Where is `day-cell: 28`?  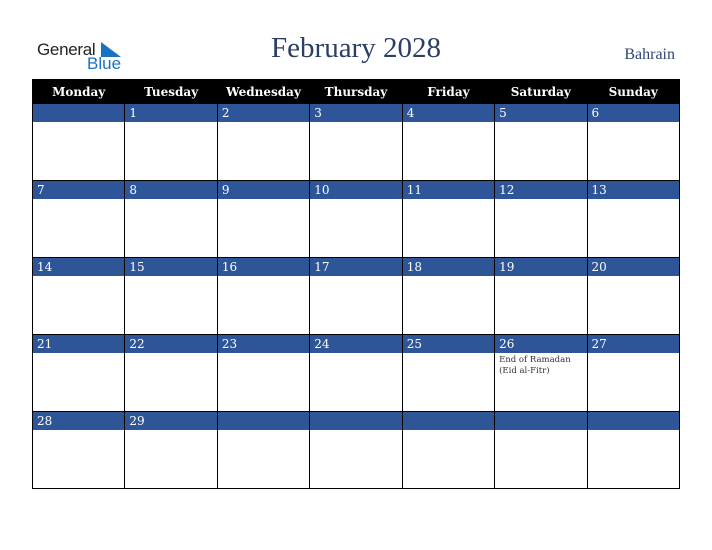
day-cell: 28 is located at coordinates (78, 450).